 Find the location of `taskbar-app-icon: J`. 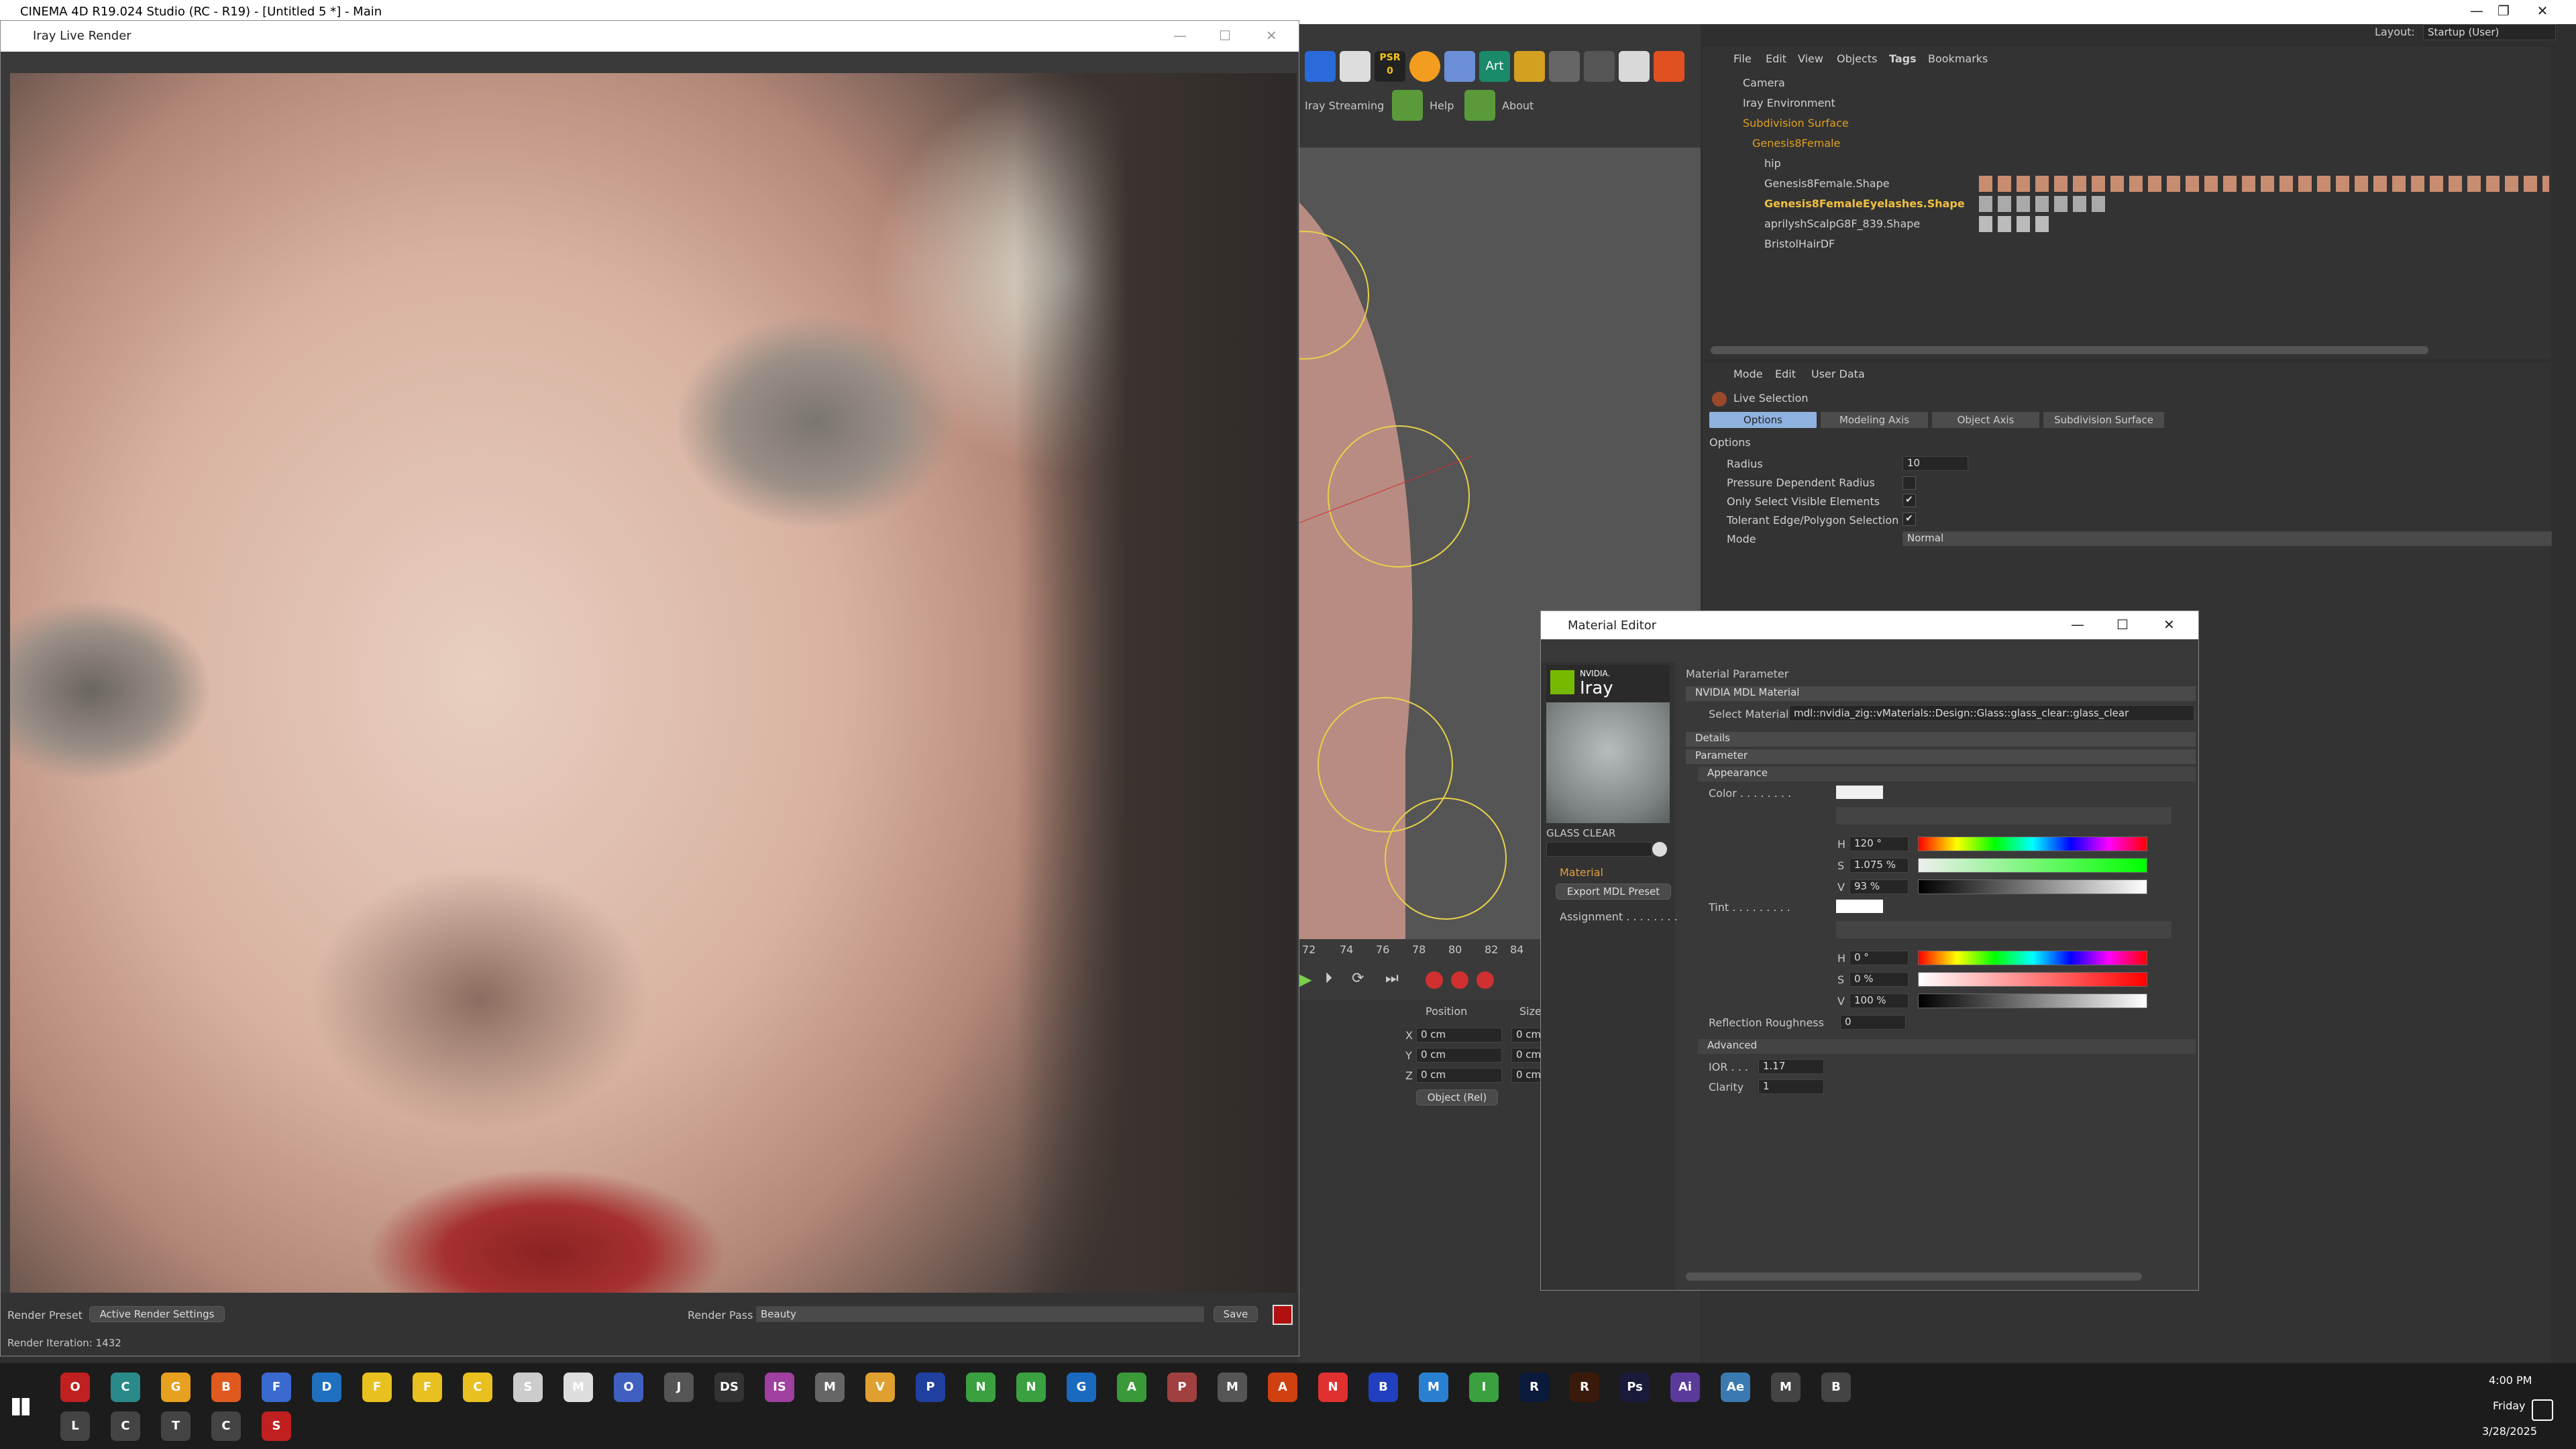

taskbar-app-icon: J is located at coordinates (679, 1387).